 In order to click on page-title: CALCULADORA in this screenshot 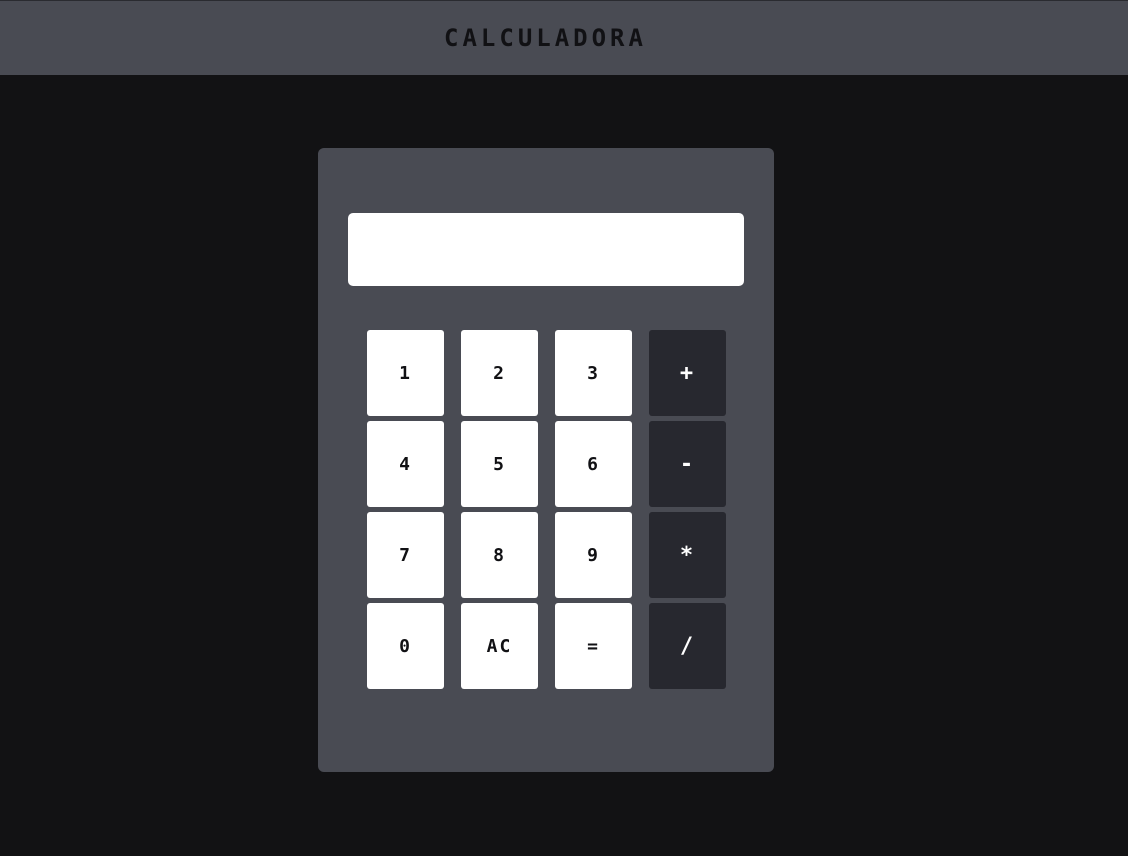, I will do `click(545, 38)`.